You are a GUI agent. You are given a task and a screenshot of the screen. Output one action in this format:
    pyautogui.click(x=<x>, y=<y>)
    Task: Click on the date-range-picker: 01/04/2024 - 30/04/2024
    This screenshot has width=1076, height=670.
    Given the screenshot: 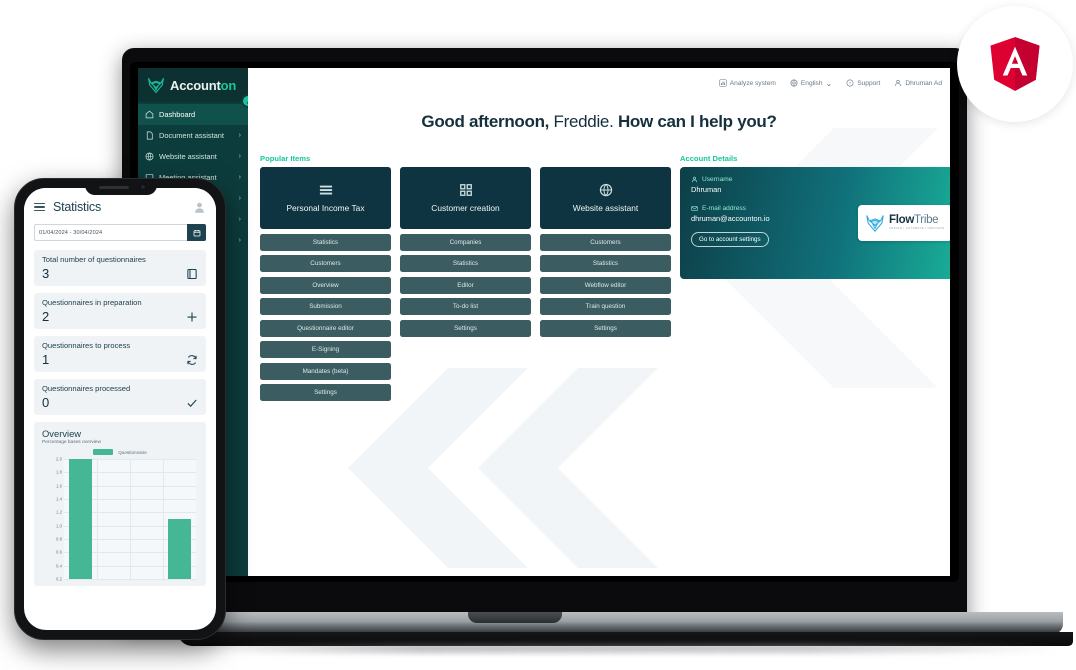 What is the action you would take?
    pyautogui.click(x=120, y=232)
    